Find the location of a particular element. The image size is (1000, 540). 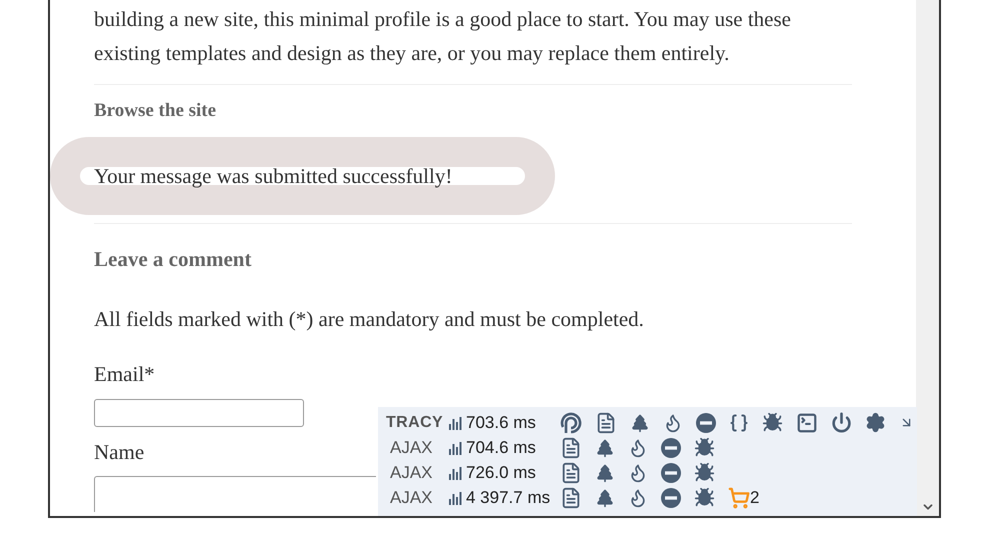

field-label: Name is located at coordinates (119, 452).